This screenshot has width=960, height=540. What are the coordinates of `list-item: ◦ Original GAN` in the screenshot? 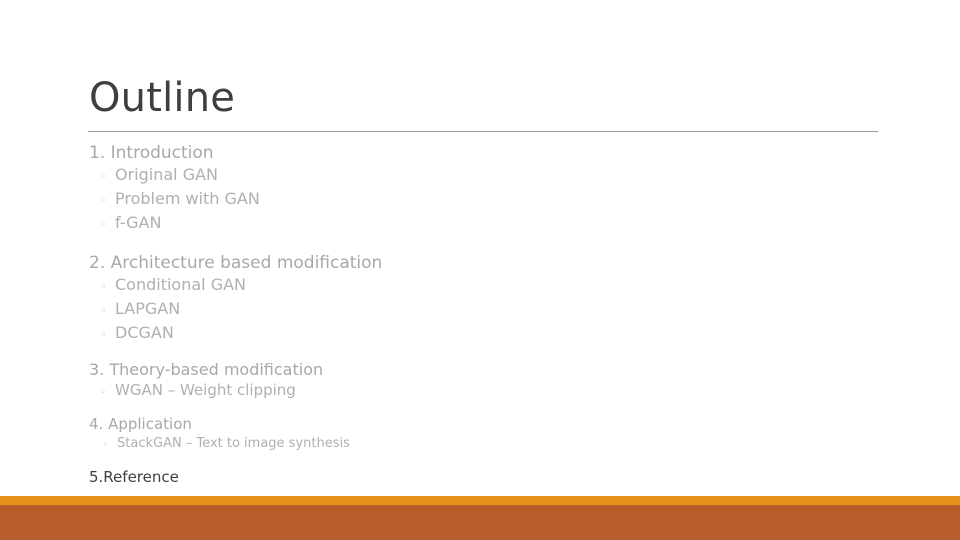 It's located at (489, 176).